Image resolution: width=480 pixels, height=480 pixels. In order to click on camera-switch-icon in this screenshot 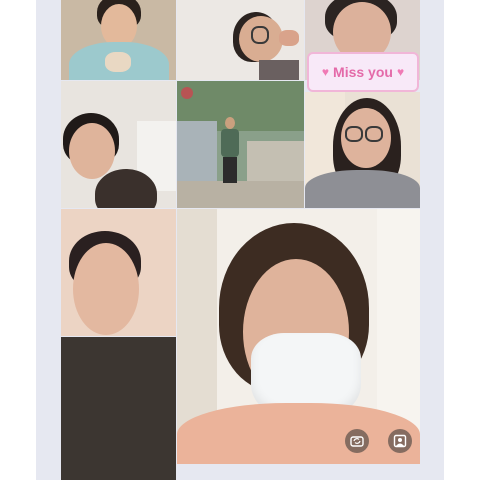, I will do `click(357, 441)`.